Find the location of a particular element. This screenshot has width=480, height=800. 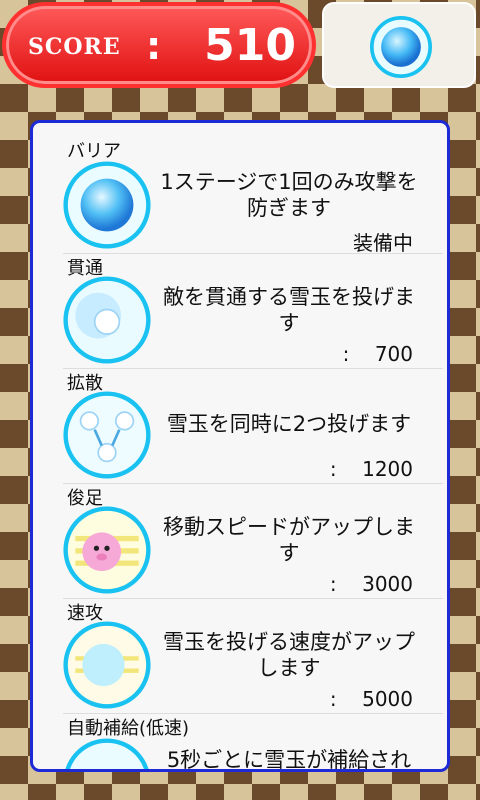

score-value: 510 is located at coordinates (250, 45).